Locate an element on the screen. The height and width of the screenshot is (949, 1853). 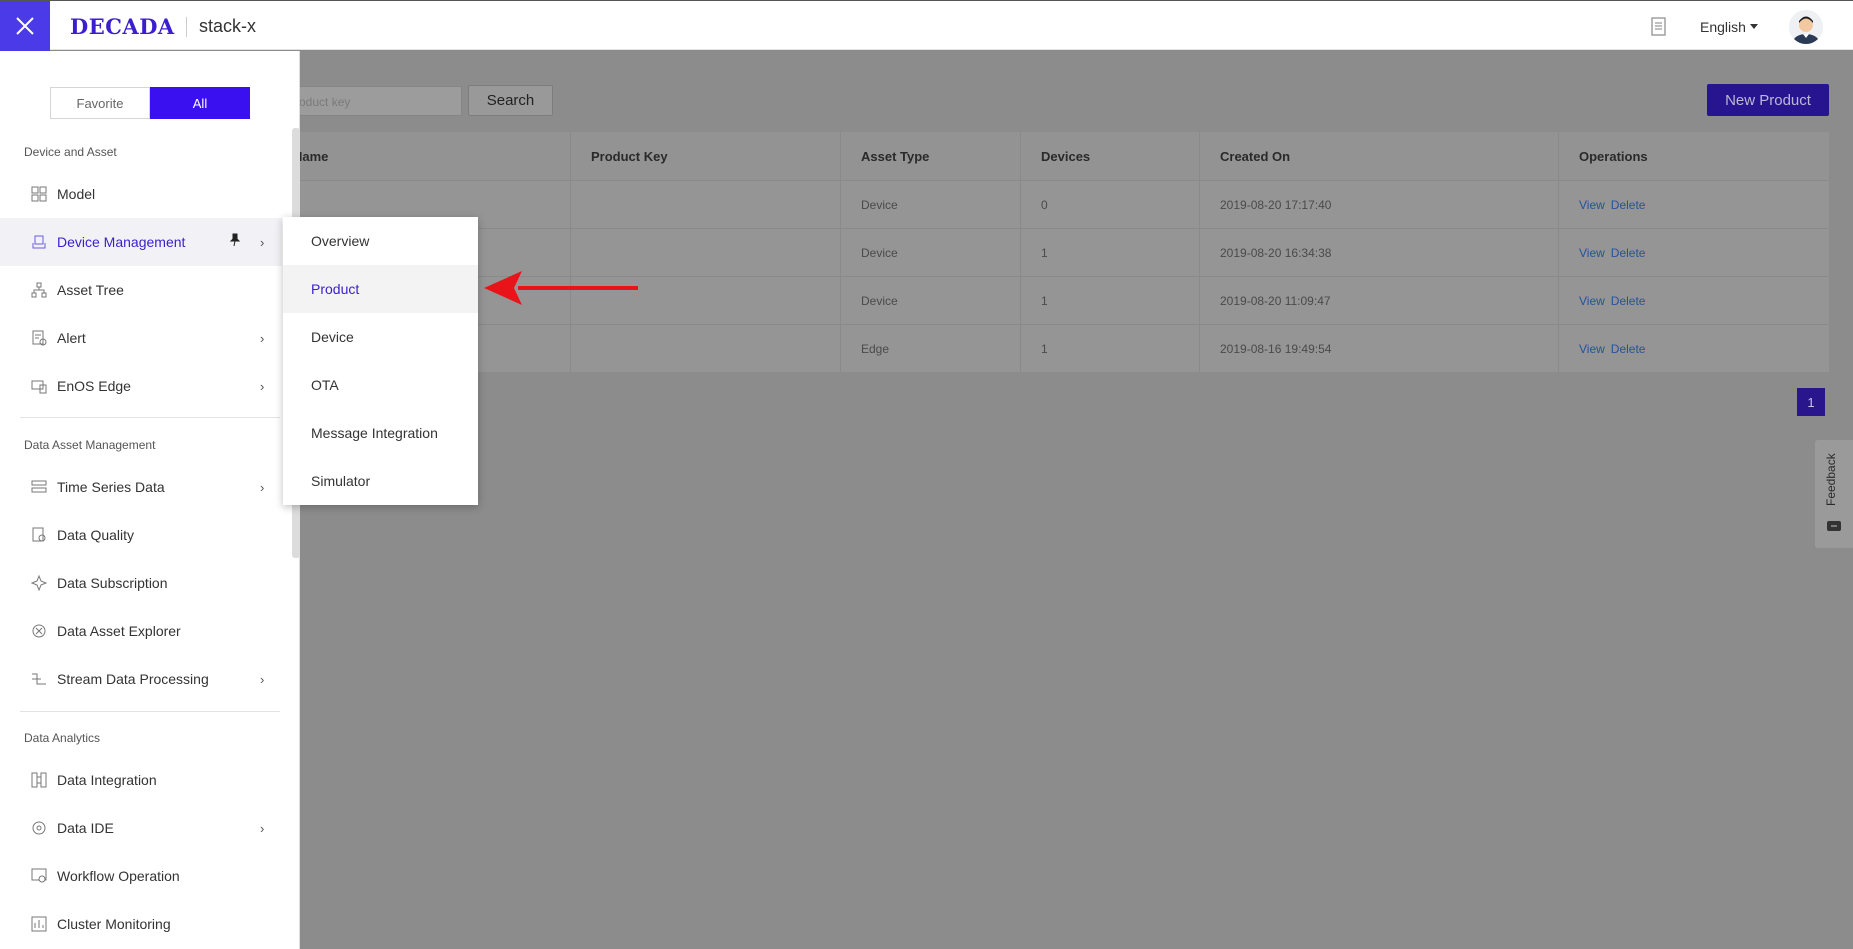
edge-icon is located at coordinates (39, 387).